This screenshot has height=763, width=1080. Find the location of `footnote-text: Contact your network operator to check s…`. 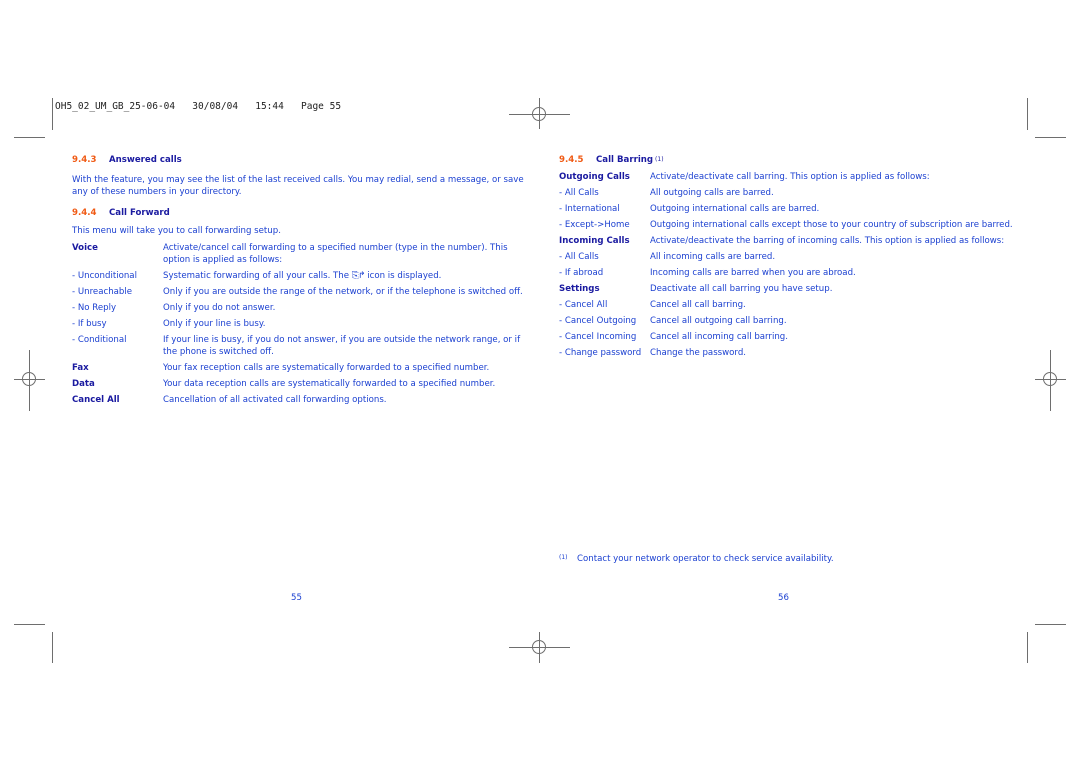

footnote-text: Contact your network operator to check s… is located at coordinates (705, 559).